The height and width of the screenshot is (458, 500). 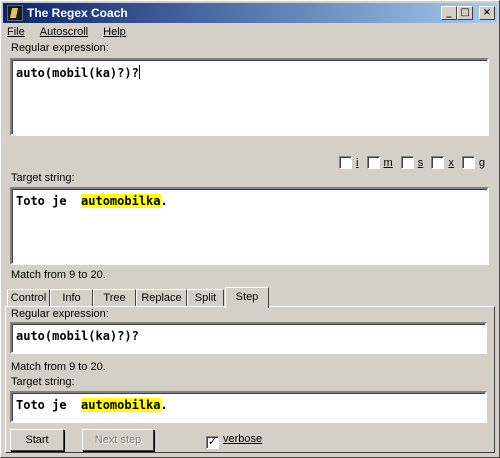 I want to click on menu-autoscroll: Autoscroll, so click(x=64, y=32).